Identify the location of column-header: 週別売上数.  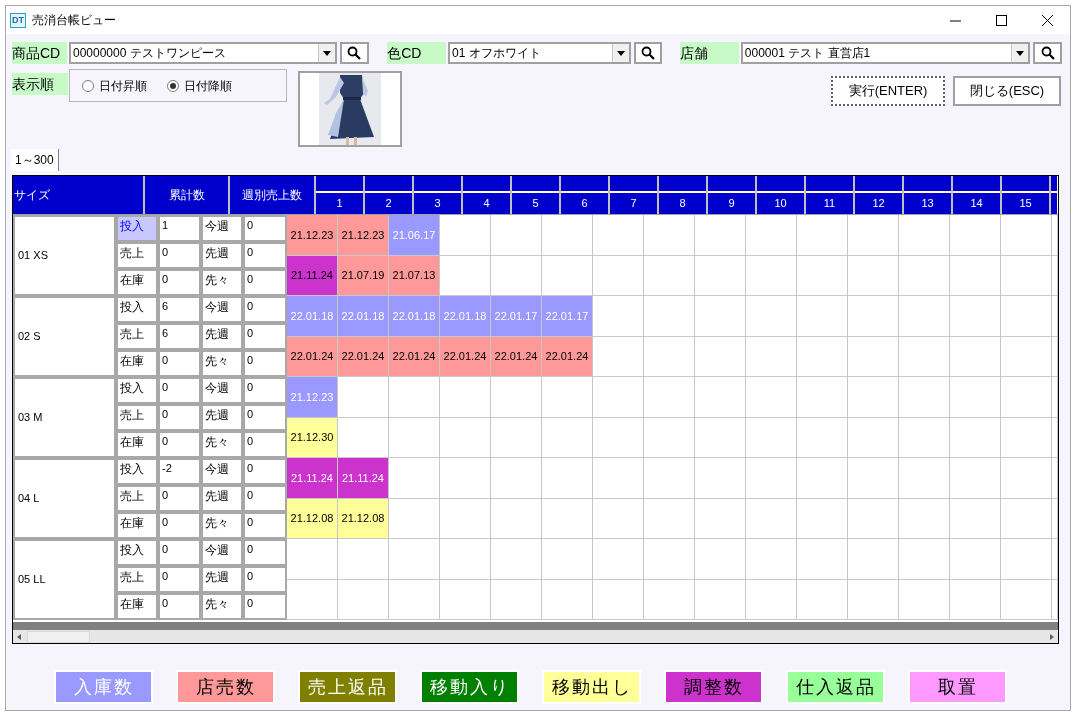
(273, 195).